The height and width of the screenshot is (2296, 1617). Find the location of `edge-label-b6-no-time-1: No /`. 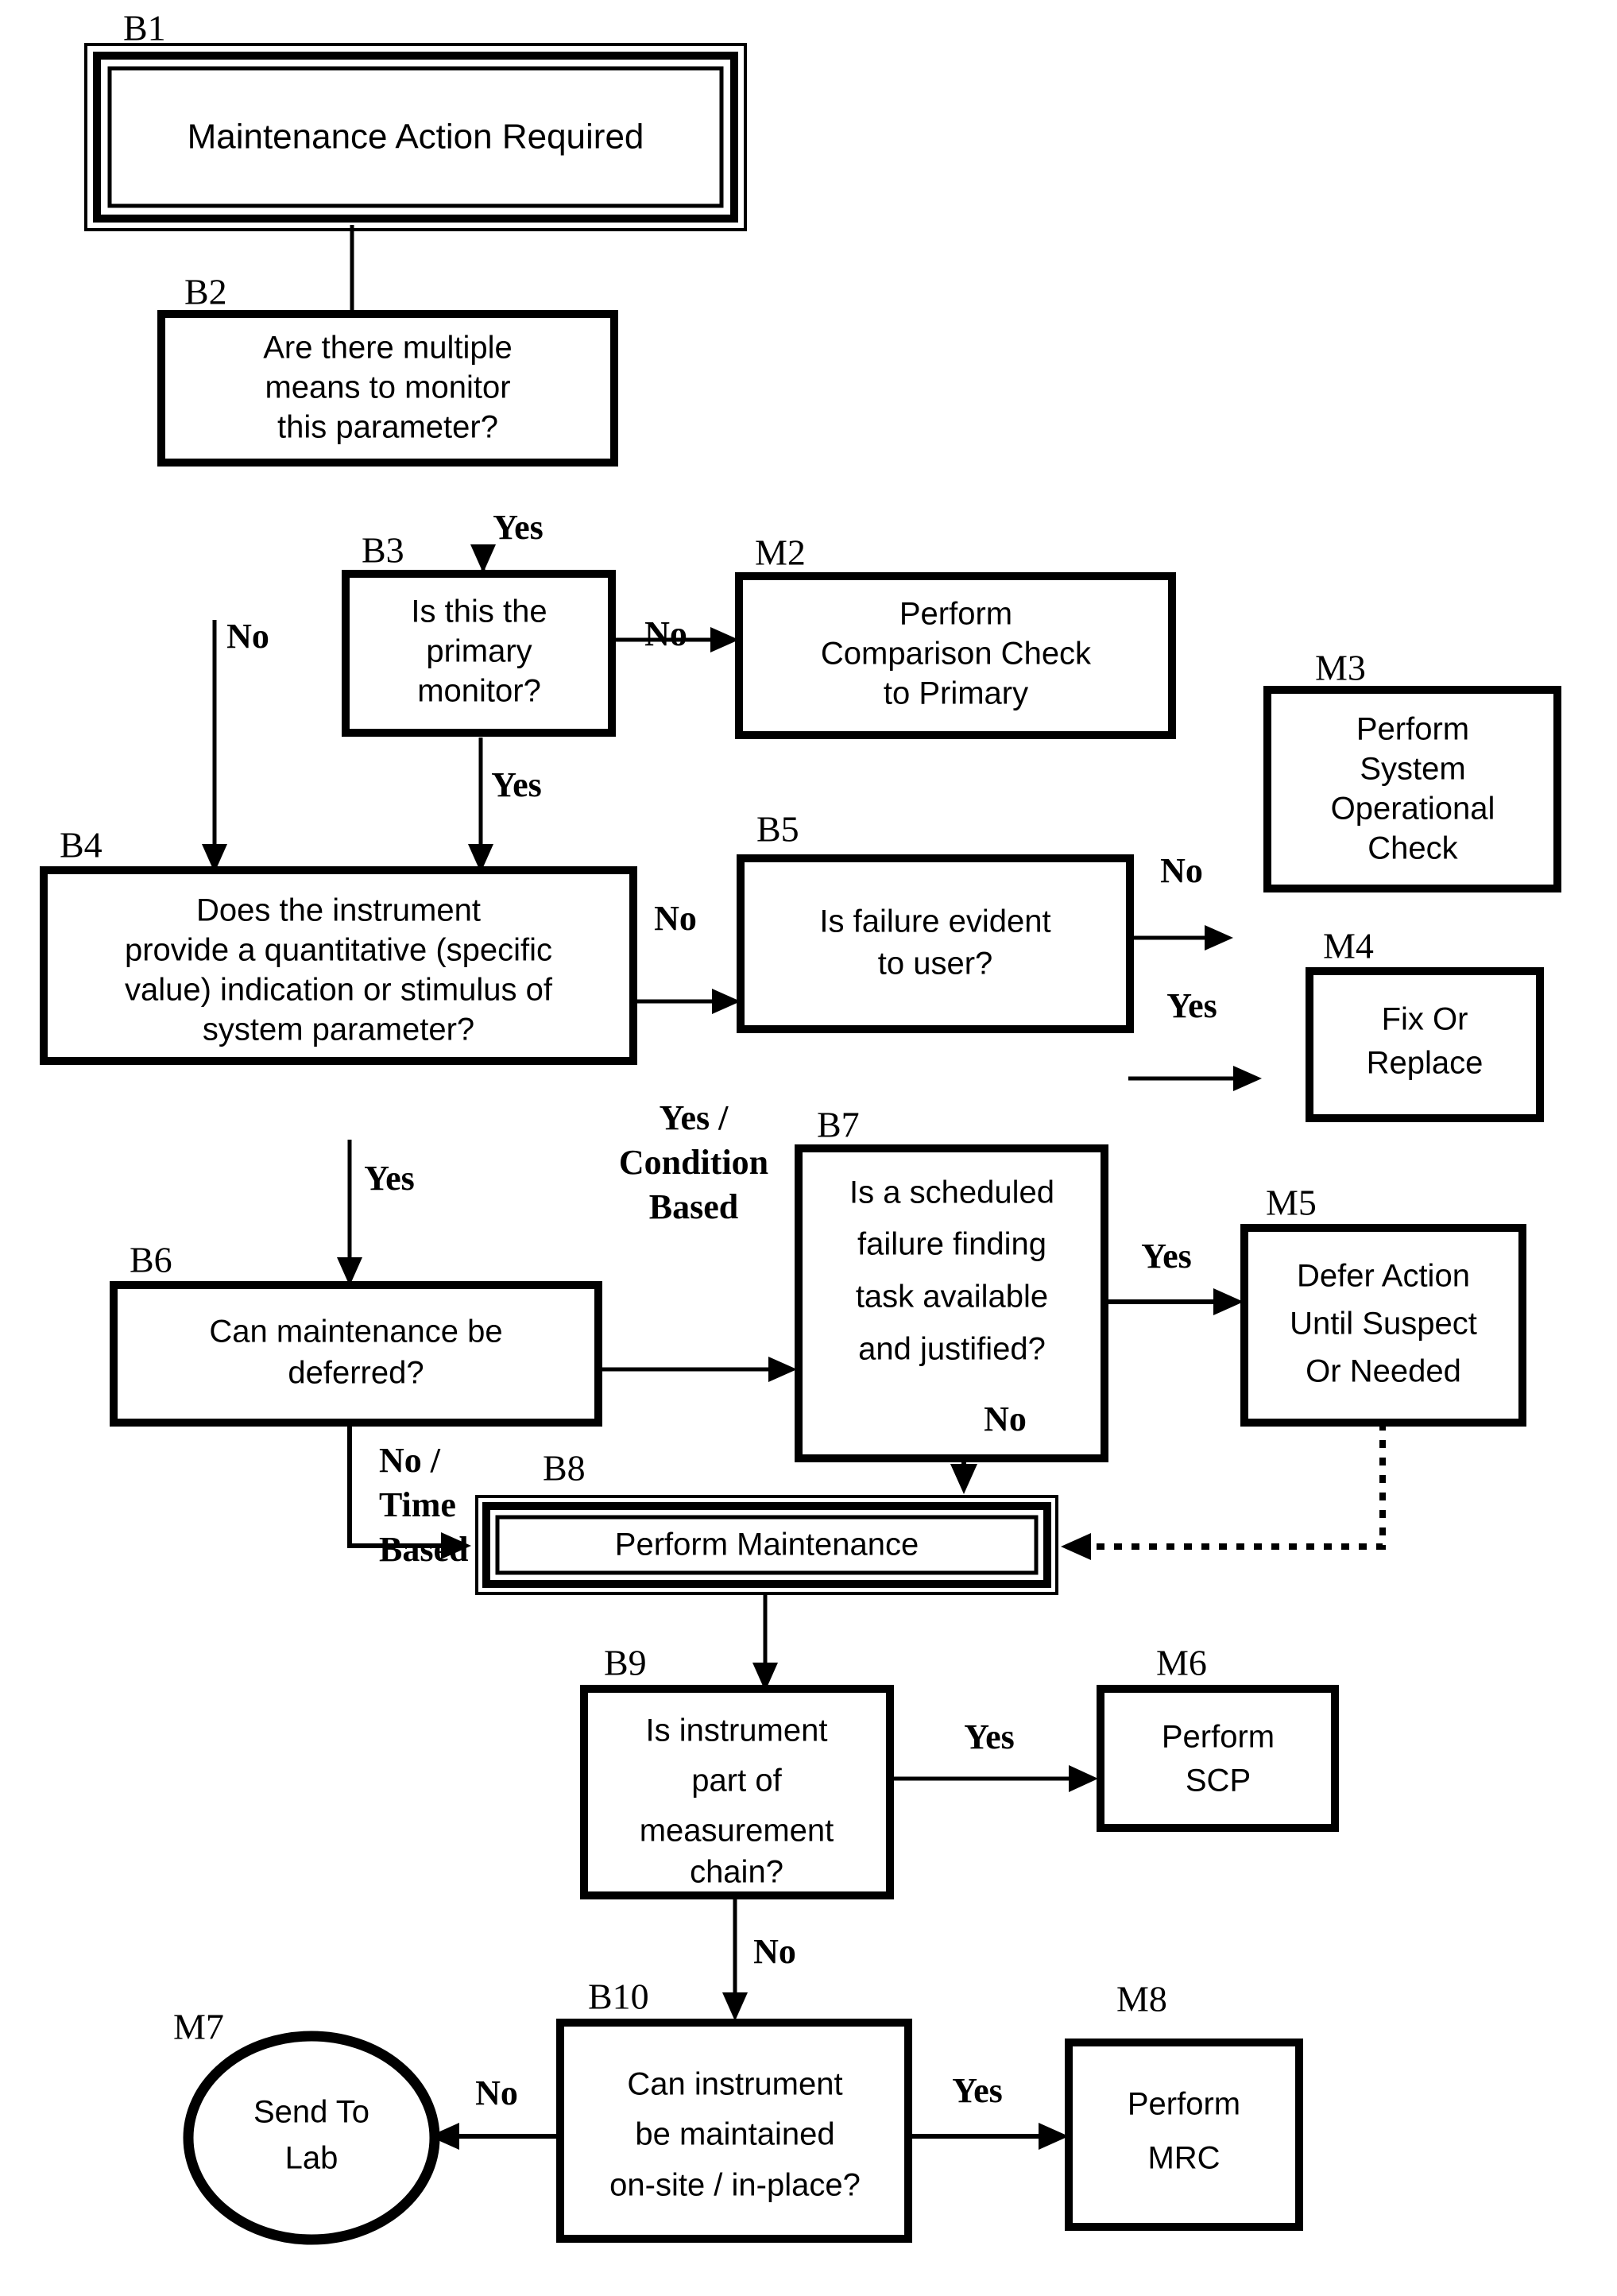

edge-label-b6-no-time-1: No / is located at coordinates (410, 1460).